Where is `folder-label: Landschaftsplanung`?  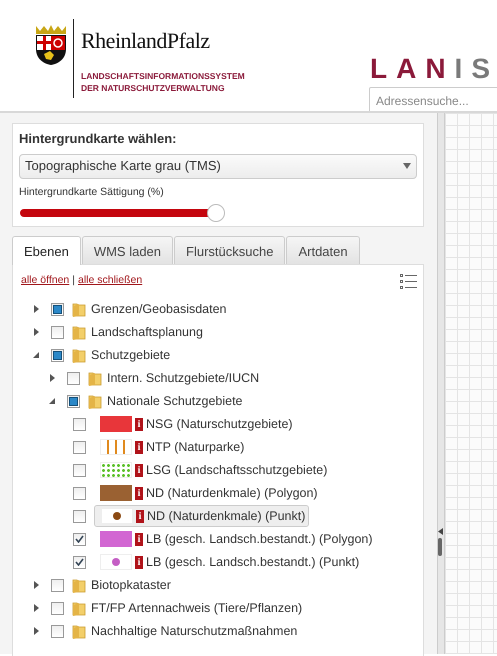 folder-label: Landschaftsplanung is located at coordinates (147, 332).